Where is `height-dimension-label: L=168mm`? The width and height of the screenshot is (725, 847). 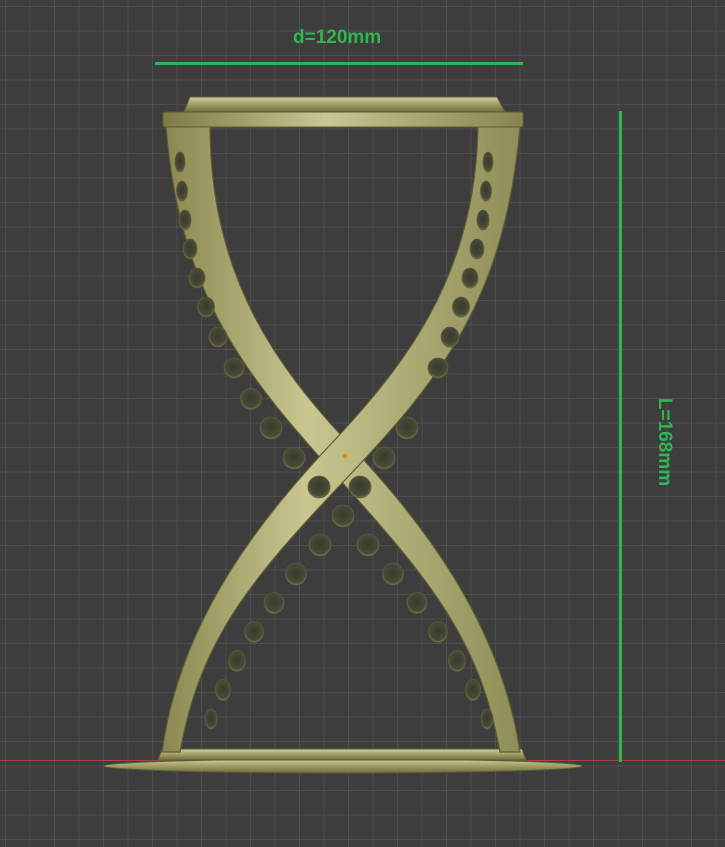 height-dimension-label: L=168mm is located at coordinates (664, 442).